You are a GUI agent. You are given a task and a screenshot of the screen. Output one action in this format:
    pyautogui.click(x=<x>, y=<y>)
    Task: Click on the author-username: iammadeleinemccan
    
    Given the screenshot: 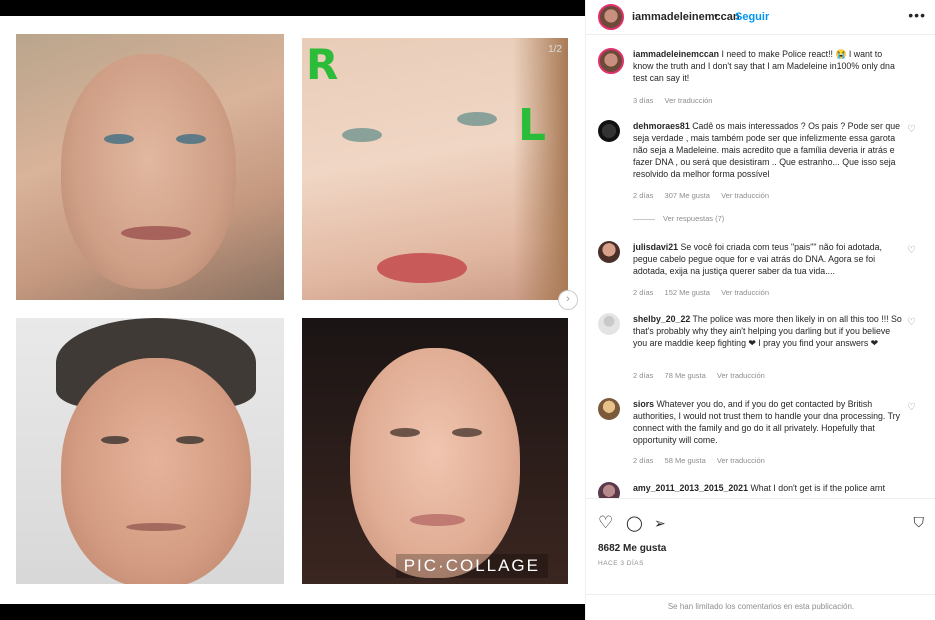 What is the action you would take?
    pyautogui.click(x=686, y=17)
    